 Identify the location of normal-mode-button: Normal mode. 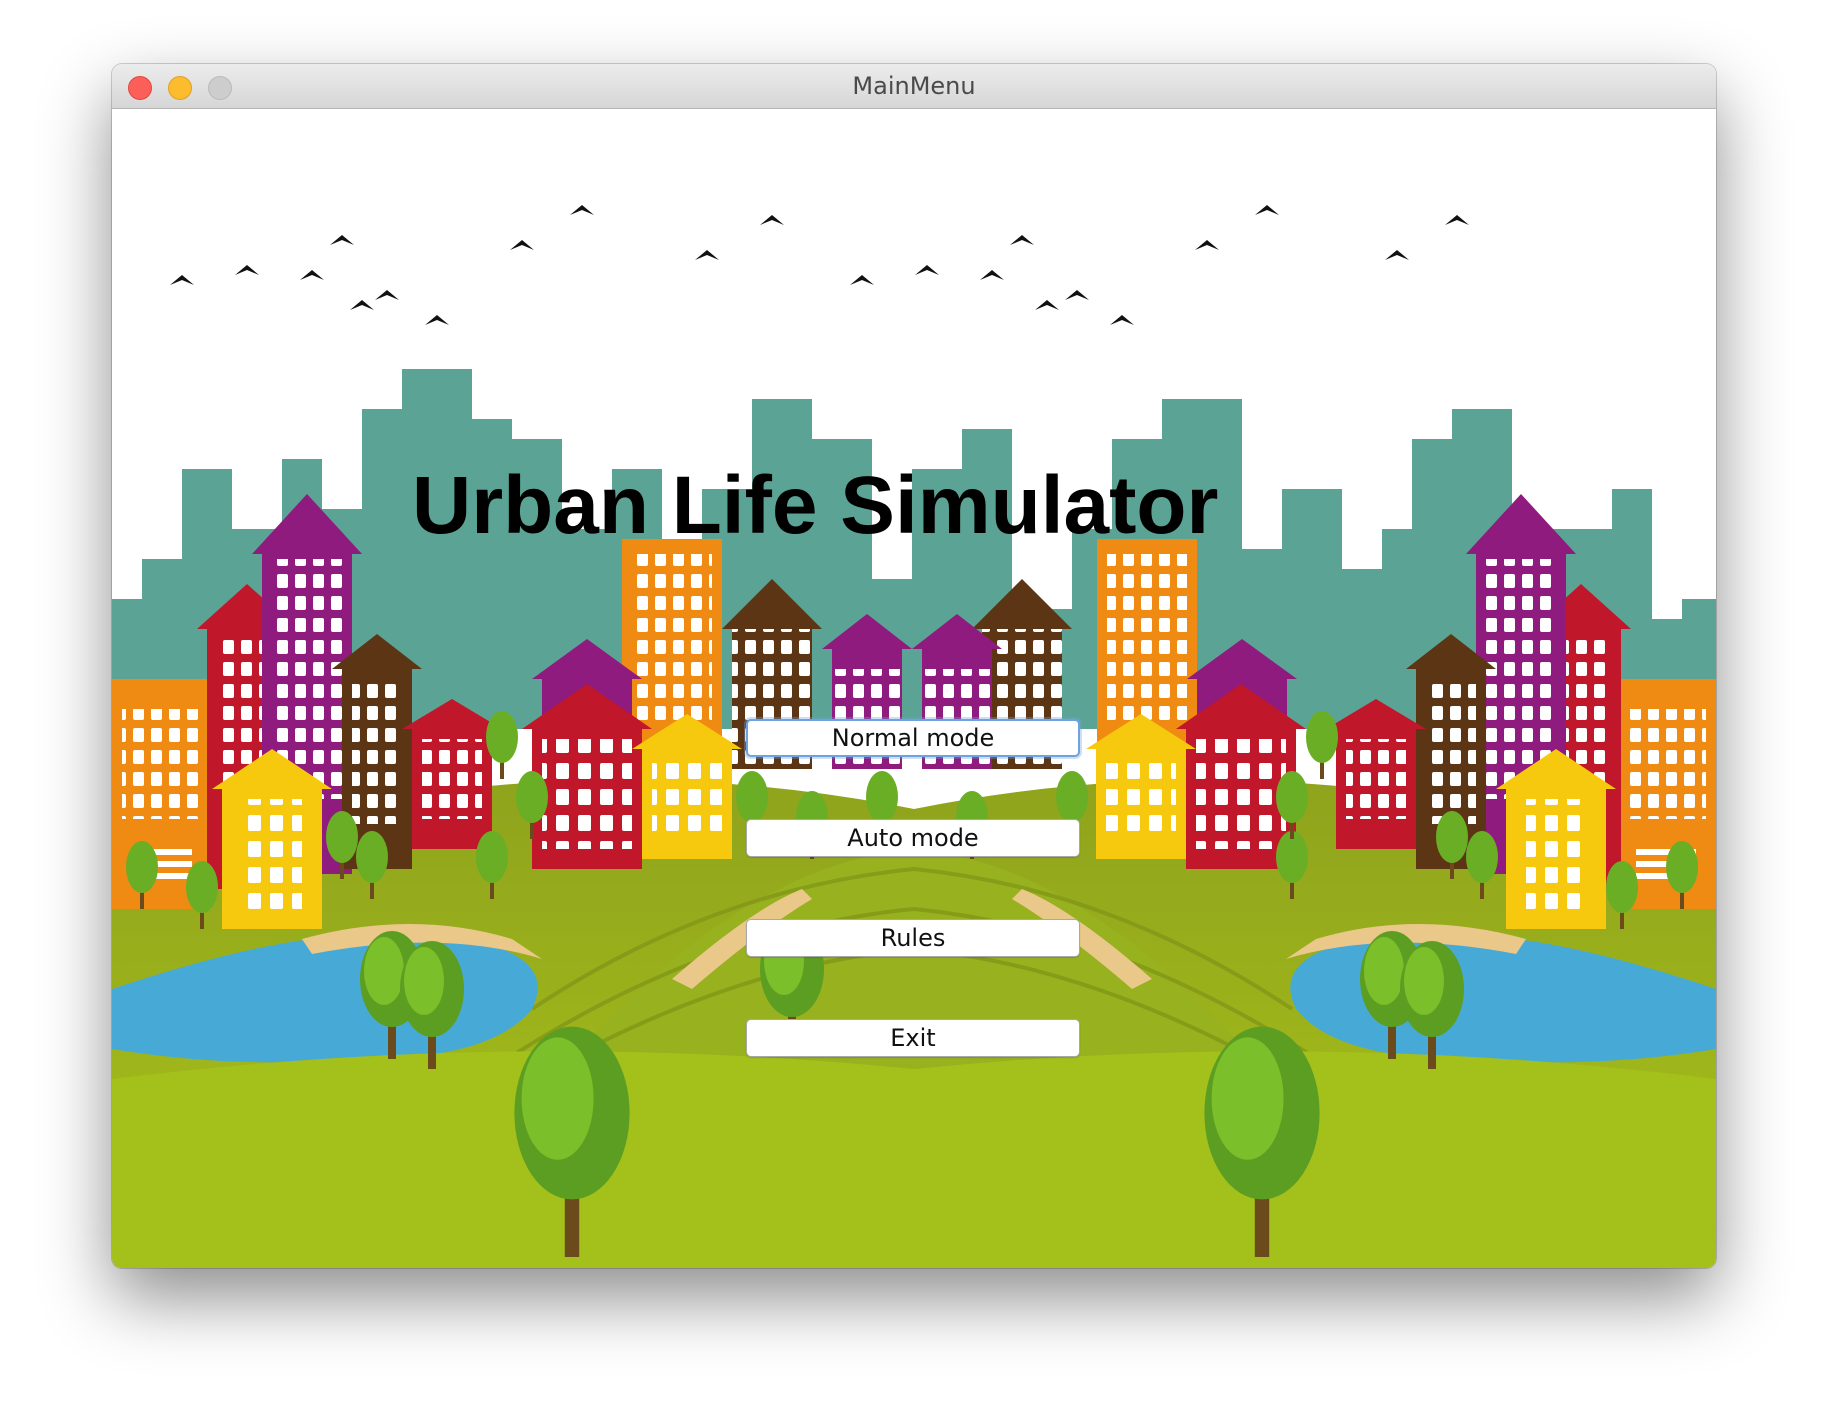
(913, 738).